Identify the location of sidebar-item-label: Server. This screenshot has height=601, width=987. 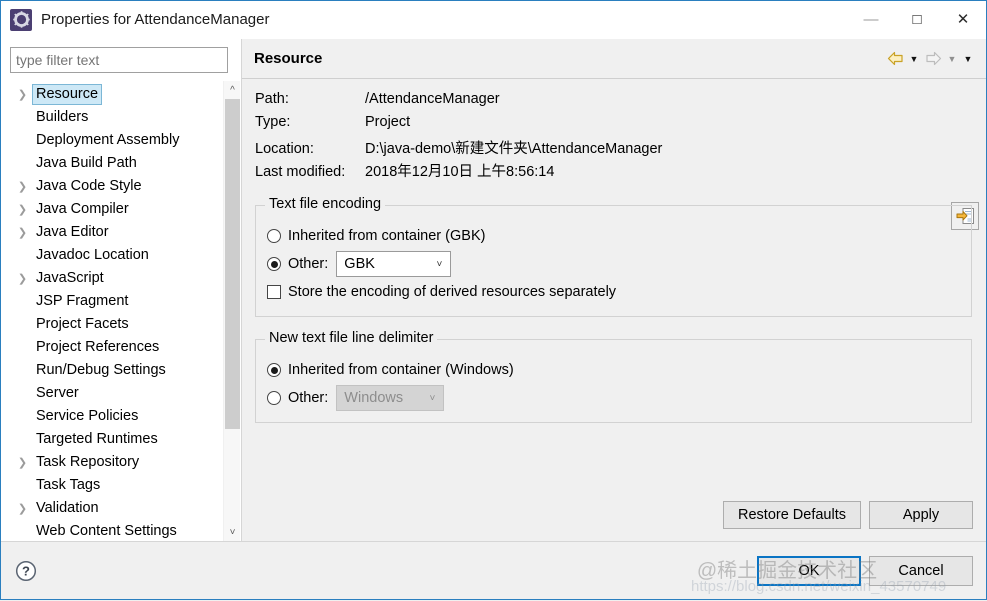
(57, 393).